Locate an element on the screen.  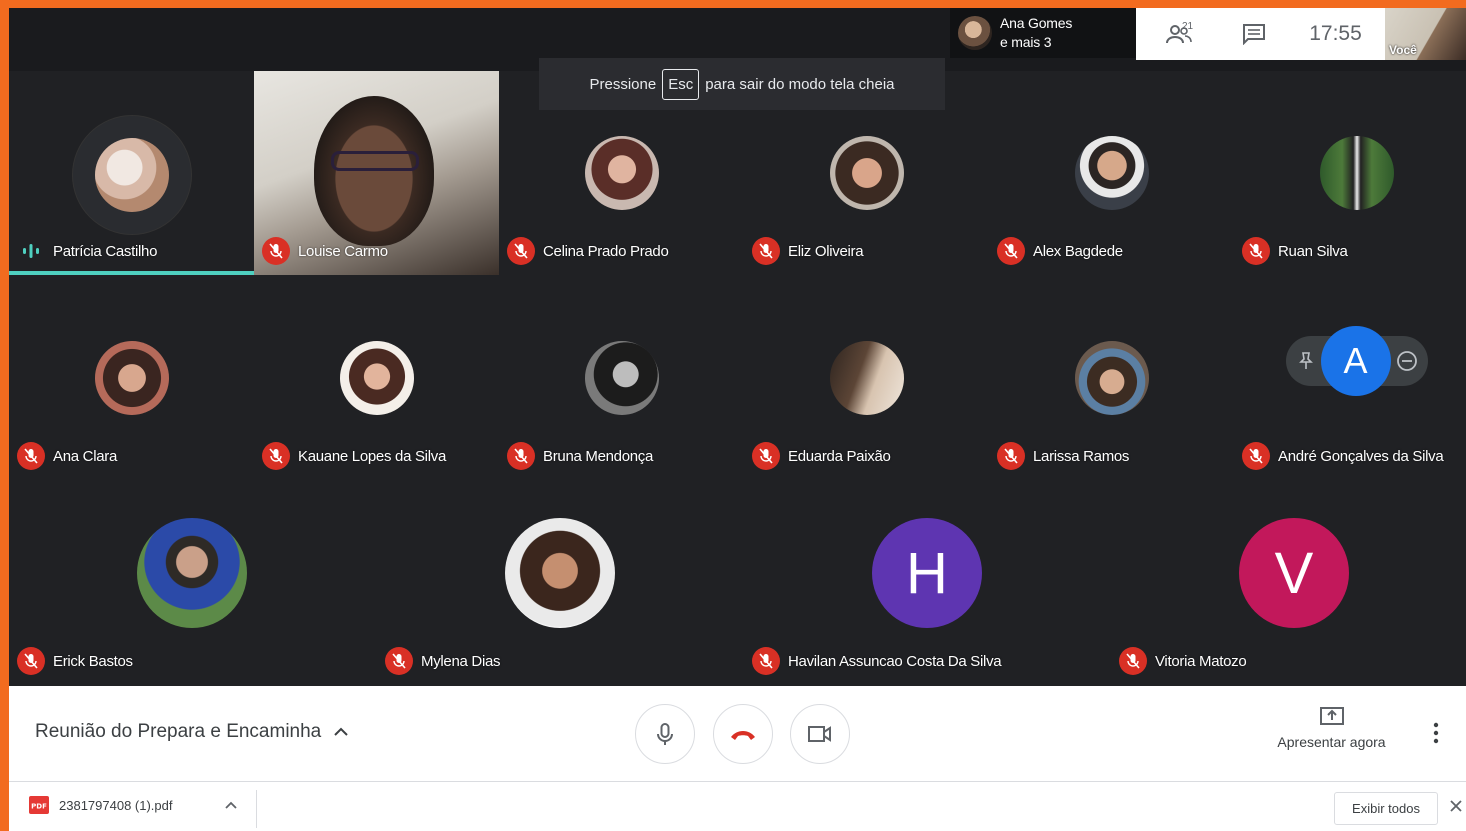
chat-button is located at coordinates (1253, 34).